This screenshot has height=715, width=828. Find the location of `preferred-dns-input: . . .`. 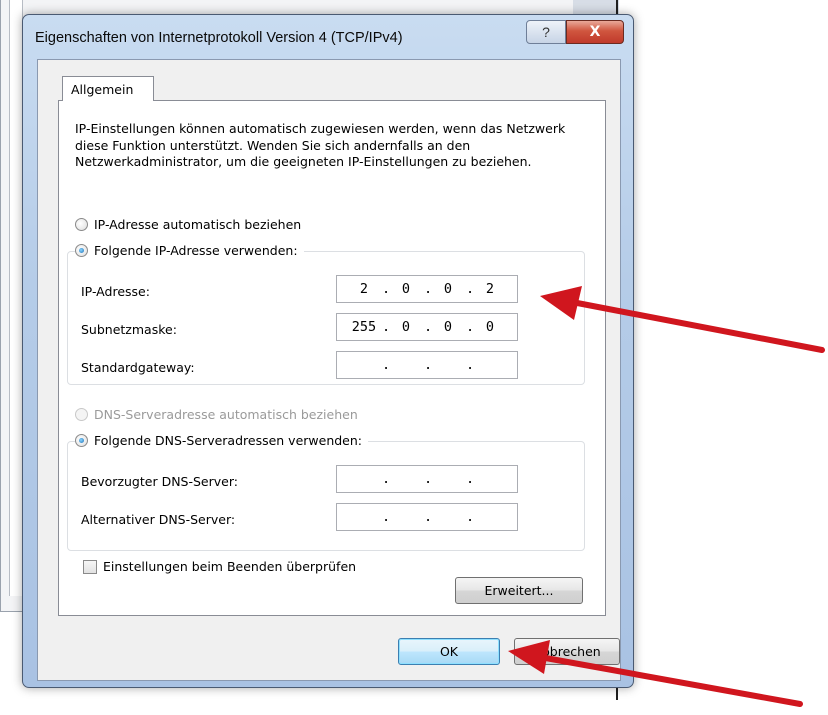

preferred-dns-input: . . . is located at coordinates (427, 479).